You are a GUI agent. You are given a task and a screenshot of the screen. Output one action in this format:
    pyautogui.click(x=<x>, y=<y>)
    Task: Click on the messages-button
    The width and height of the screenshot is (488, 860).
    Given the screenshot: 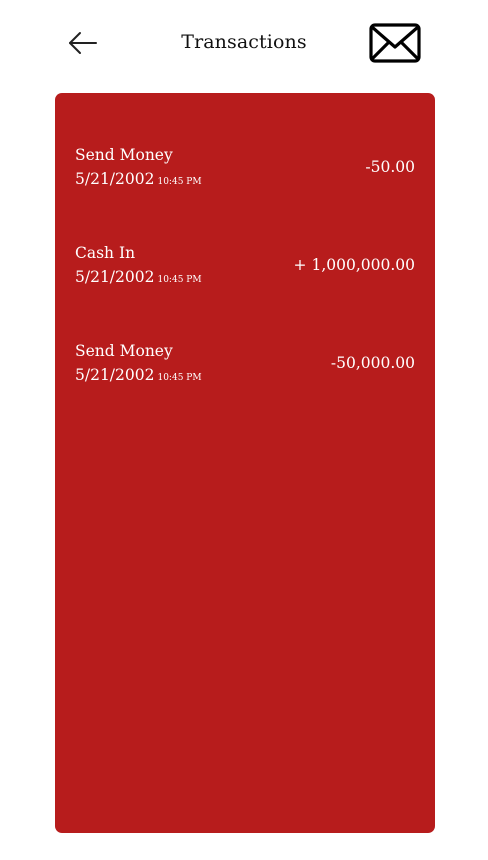 What is the action you would take?
    pyautogui.click(x=395, y=43)
    